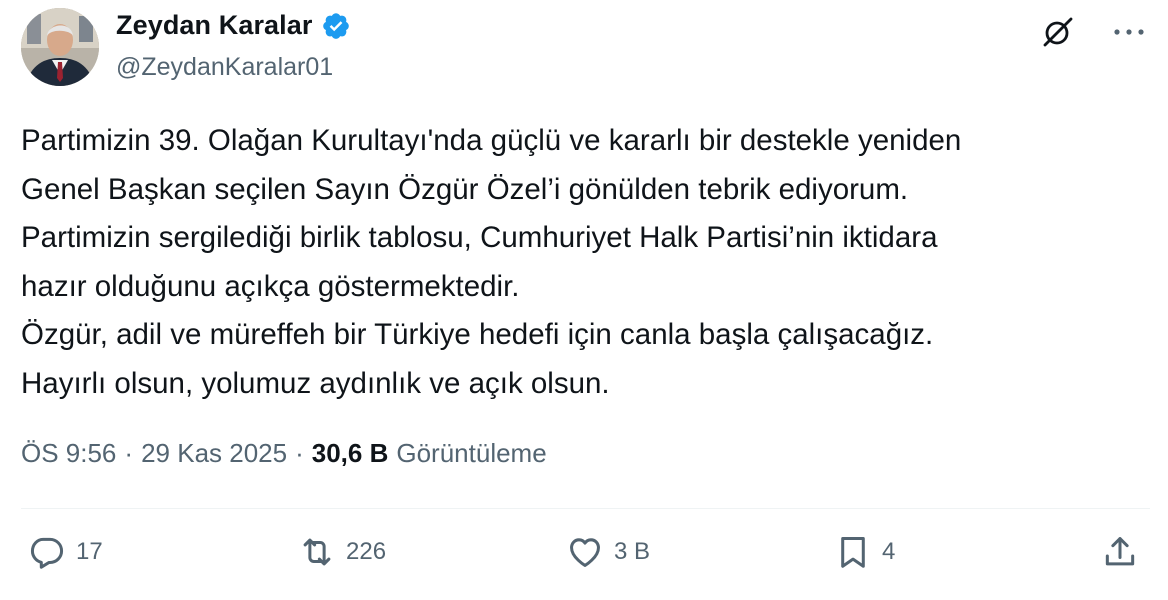 The image size is (1168, 600). I want to click on grok-icon, so click(1058, 32).